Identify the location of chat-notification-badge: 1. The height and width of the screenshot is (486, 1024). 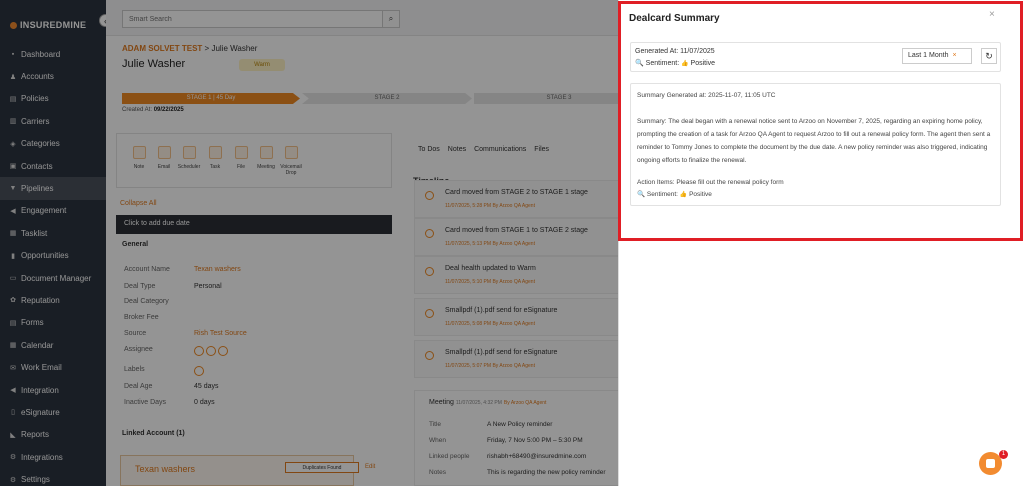
(1003, 454).